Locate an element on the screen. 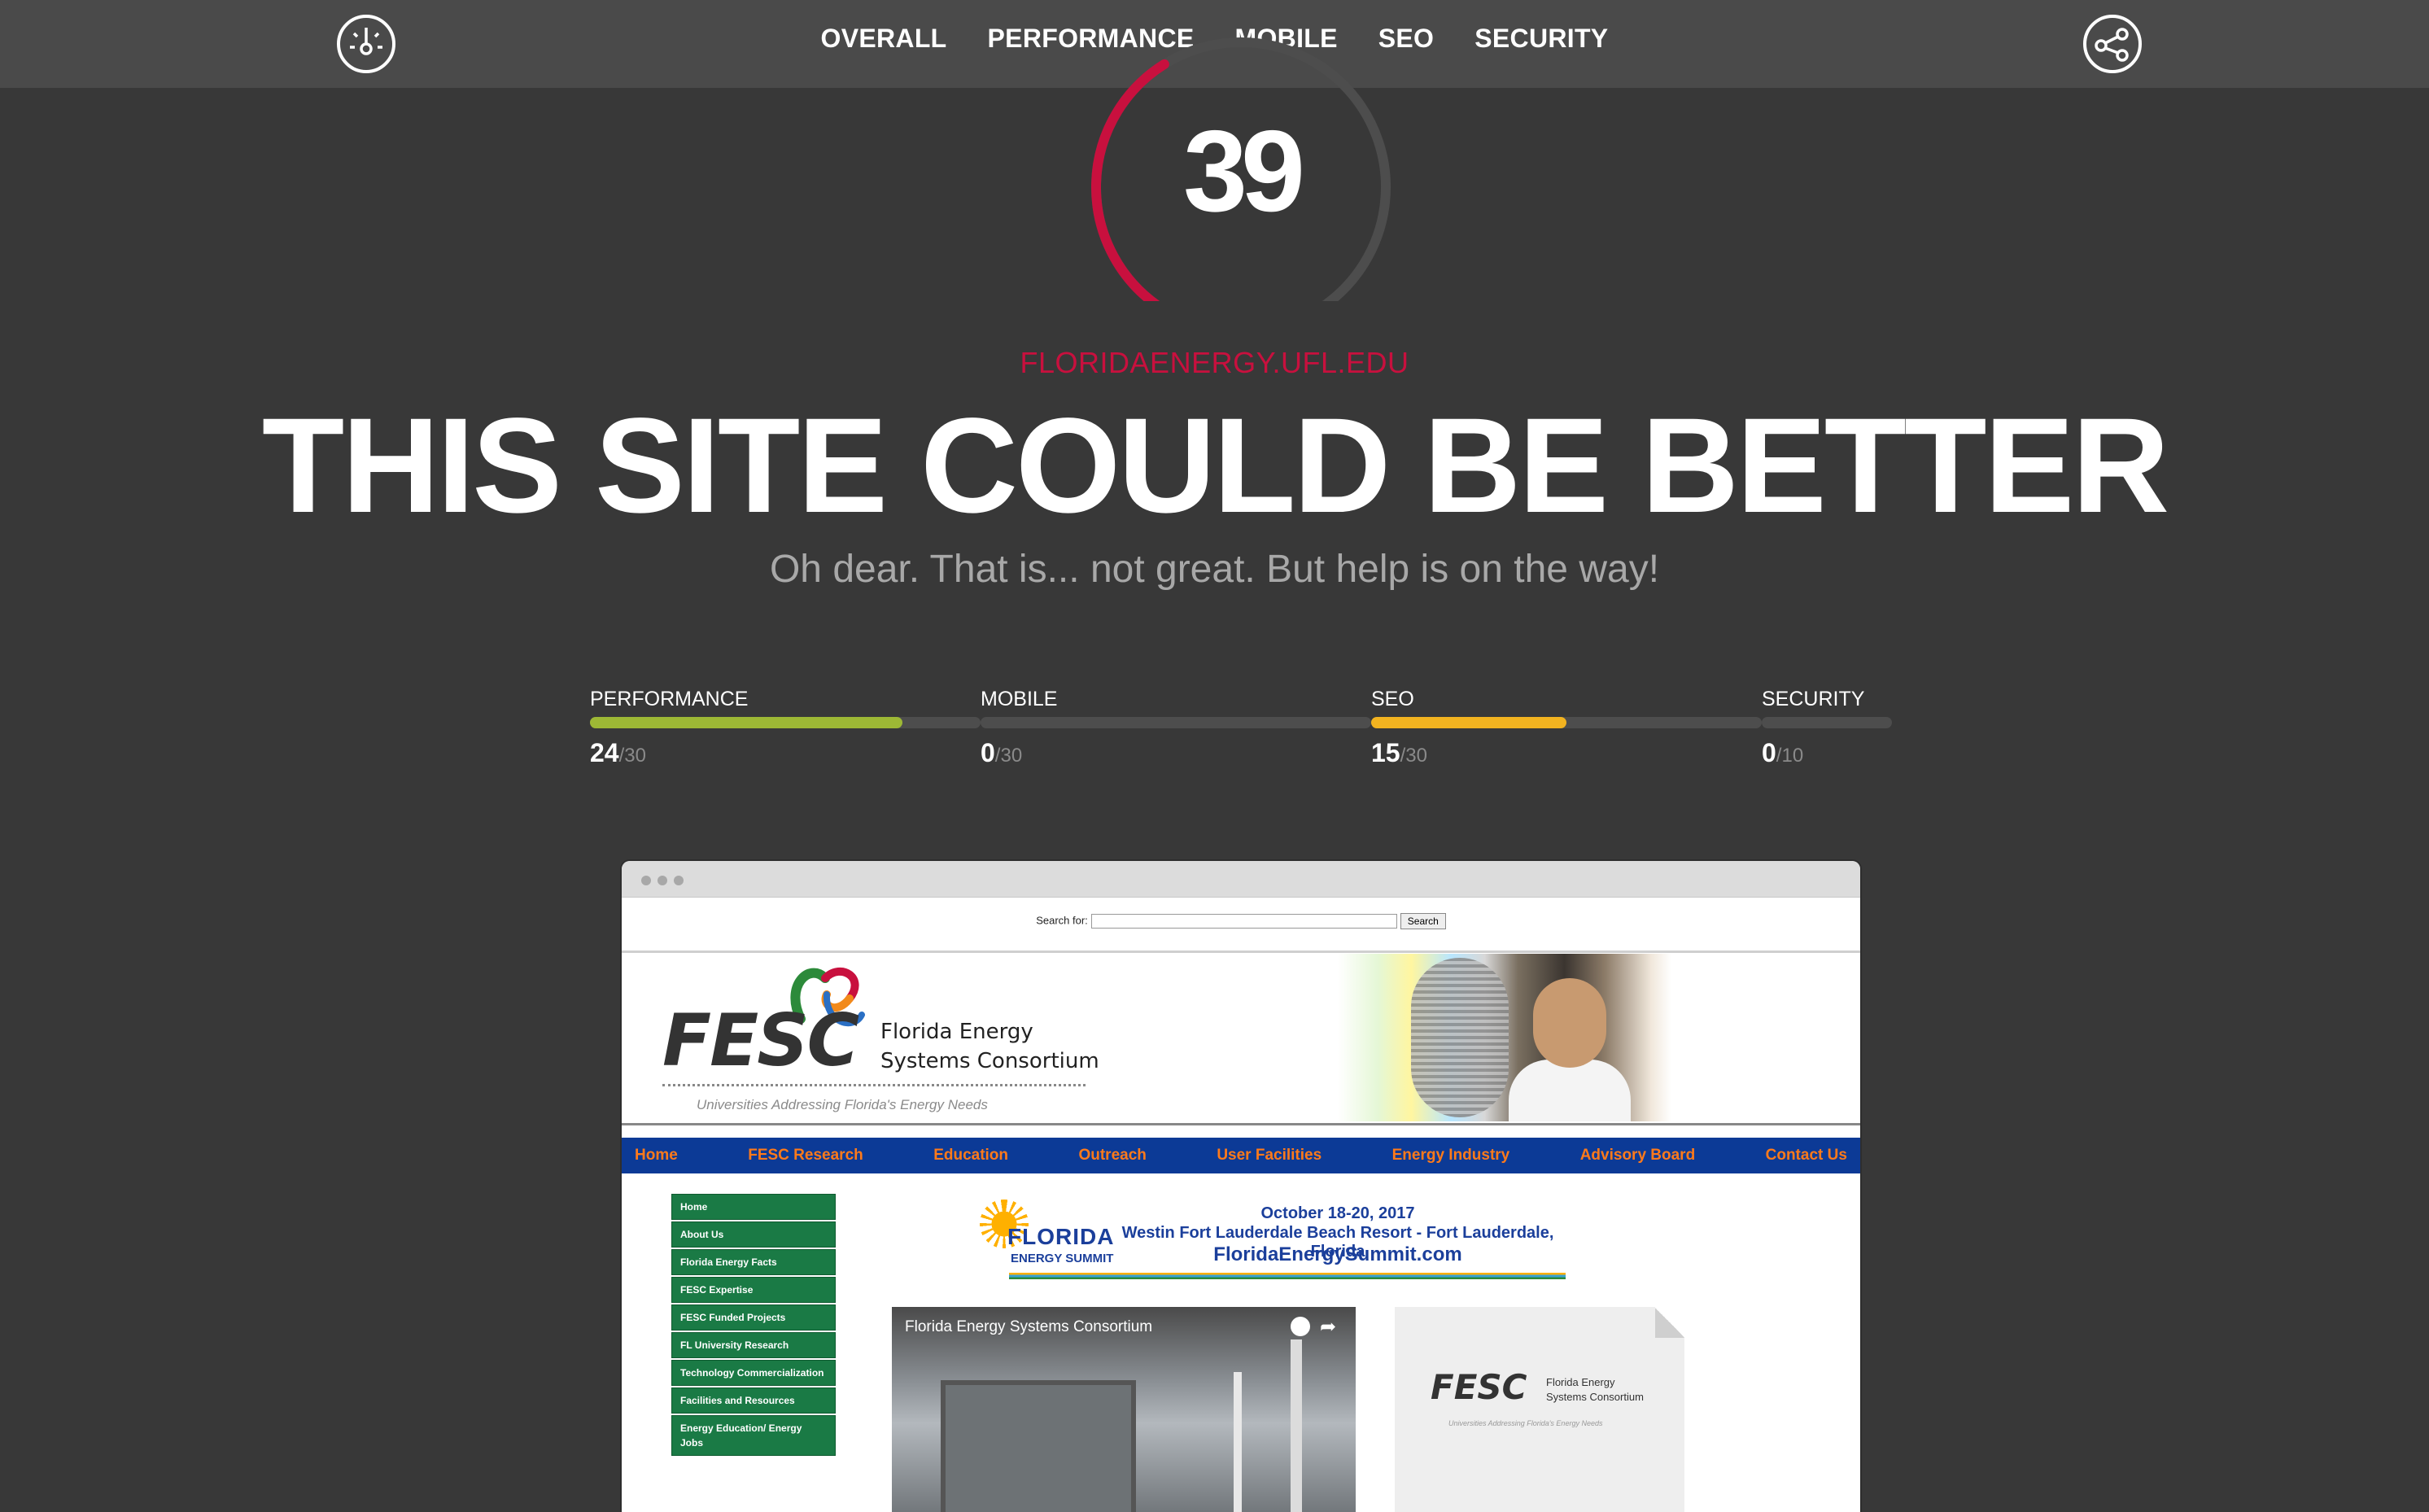 This screenshot has height=1512, width=2429. nav-overall: OVERALL is located at coordinates (884, 39).